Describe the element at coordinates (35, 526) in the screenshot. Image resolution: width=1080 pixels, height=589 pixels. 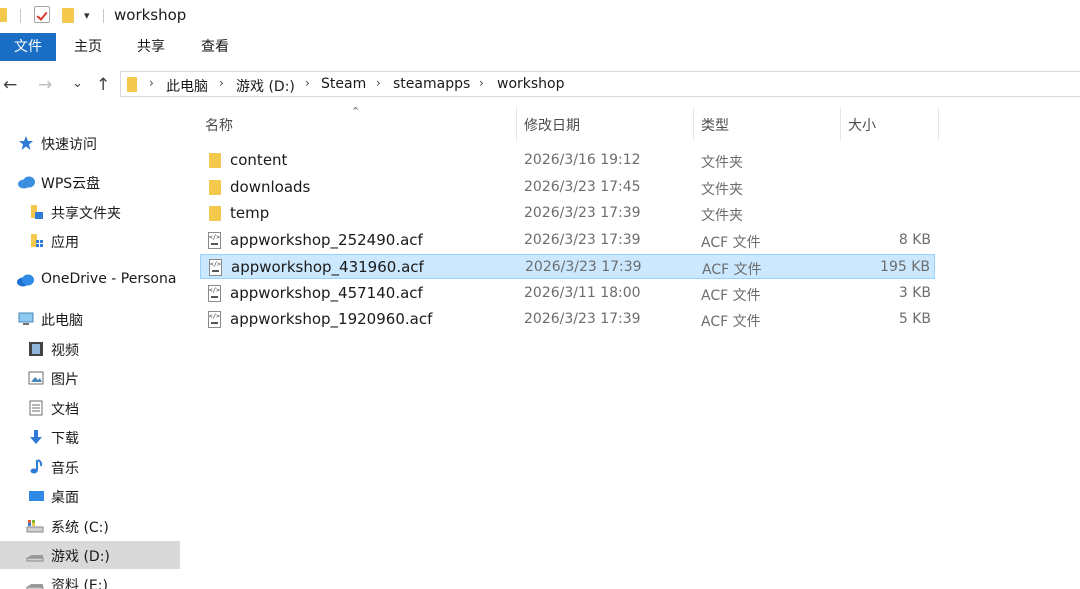
I see `system-drive-icon` at that location.